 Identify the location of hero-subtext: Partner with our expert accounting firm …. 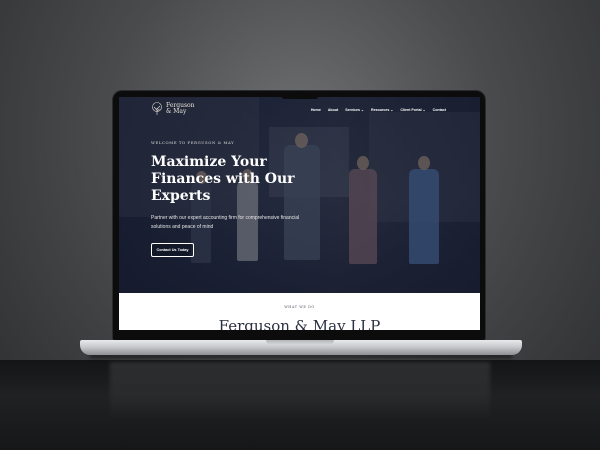
(225, 222).